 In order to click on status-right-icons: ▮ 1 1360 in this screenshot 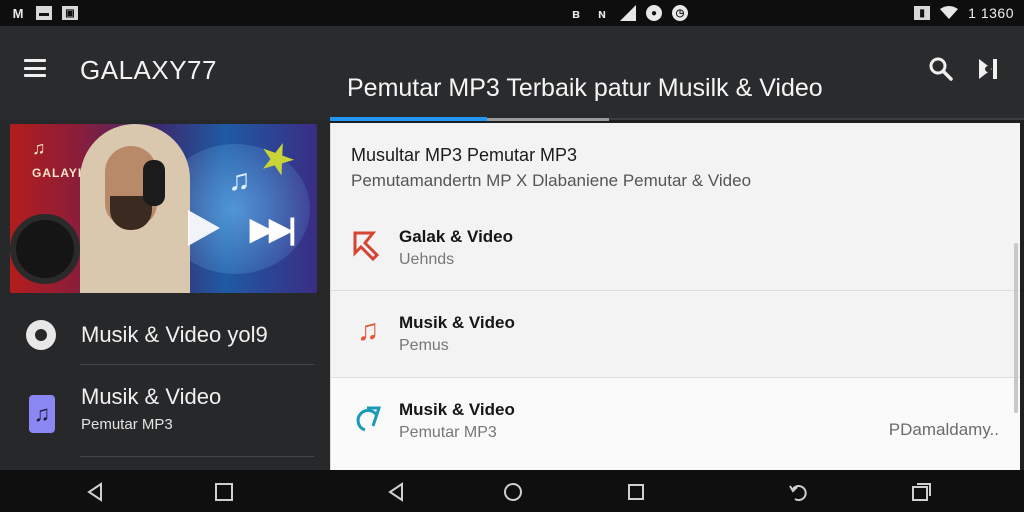, I will do `click(964, 13)`.